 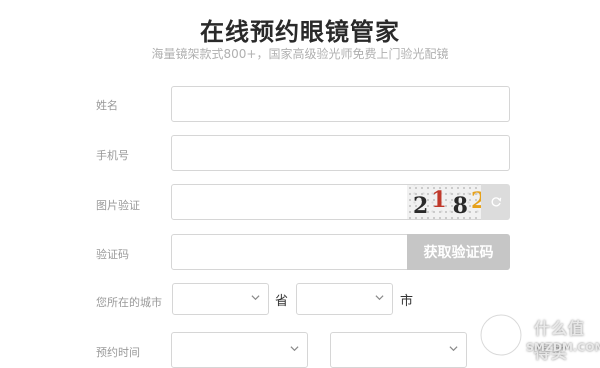 I want to click on city-select, so click(x=344, y=299).